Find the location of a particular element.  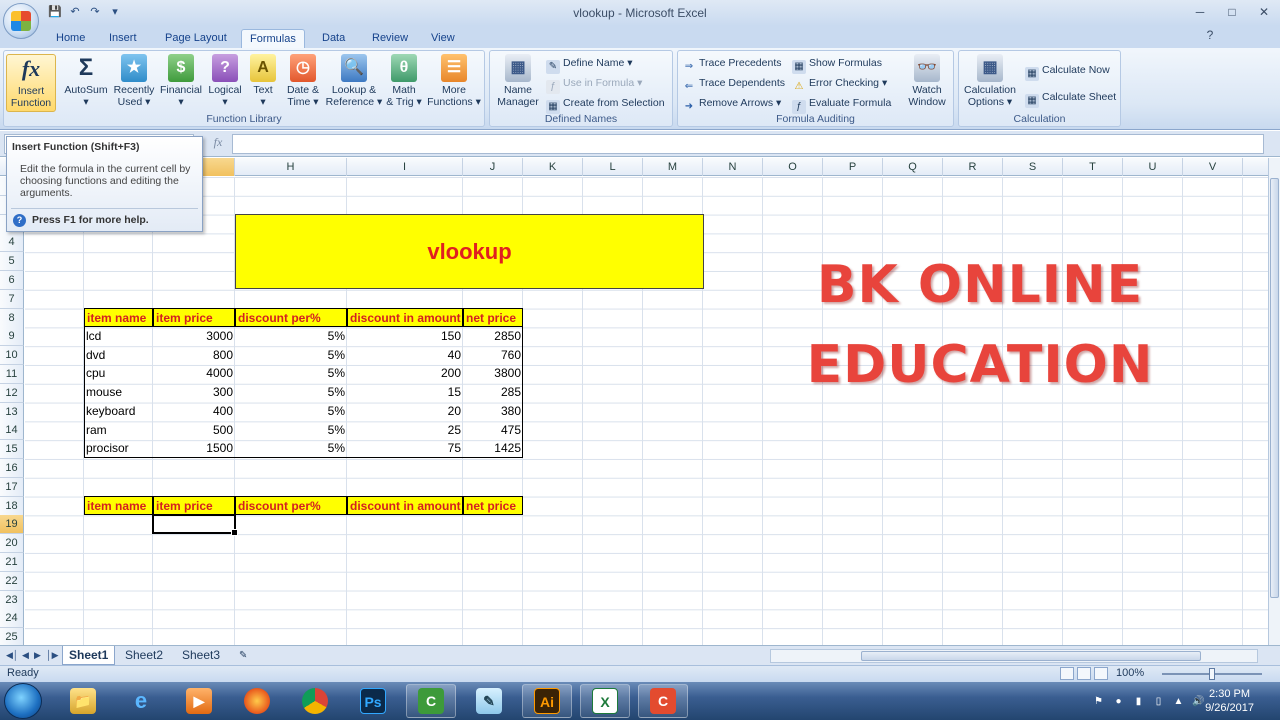

last-sheet-icon: │▶ is located at coordinates (52, 655).